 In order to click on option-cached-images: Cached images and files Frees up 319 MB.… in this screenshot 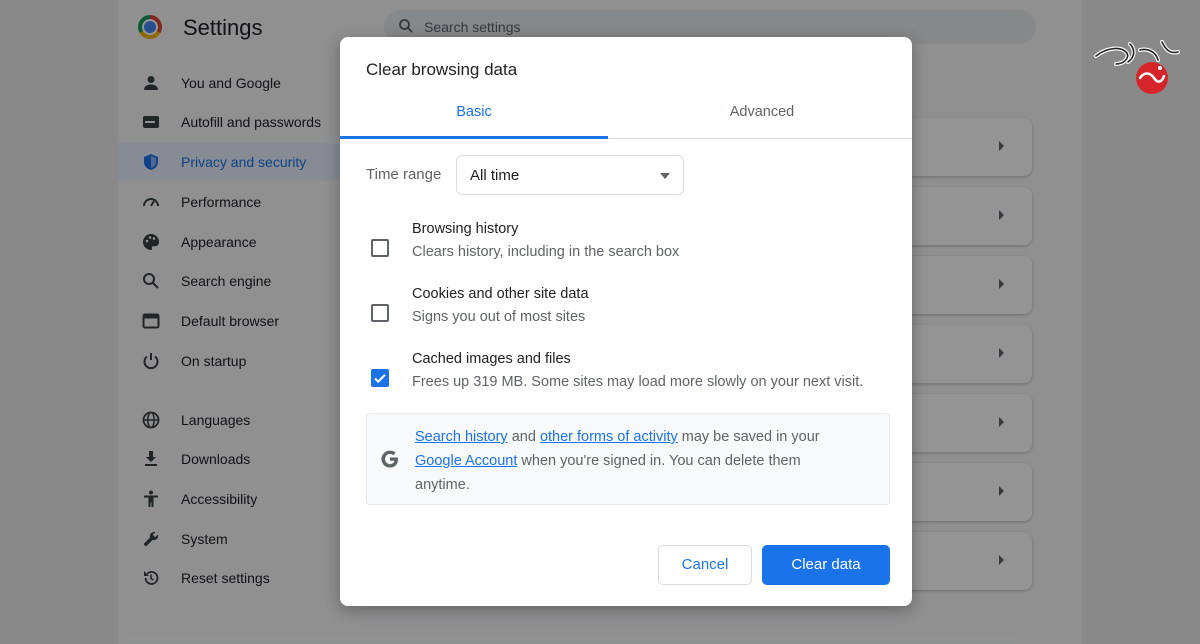, I will do `click(626, 378)`.